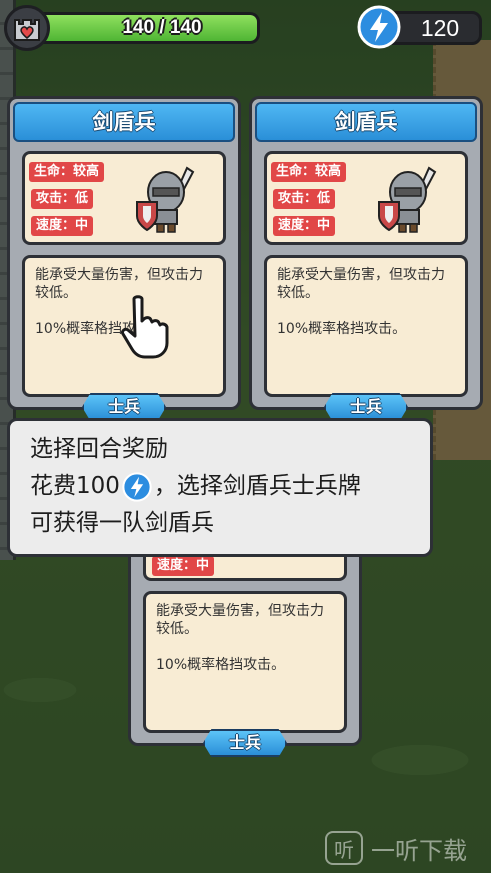 This screenshot has width=491, height=873. Describe the element at coordinates (99, 449) in the screenshot. I see `tooltip-line-1: 选择回合奖励` at that location.